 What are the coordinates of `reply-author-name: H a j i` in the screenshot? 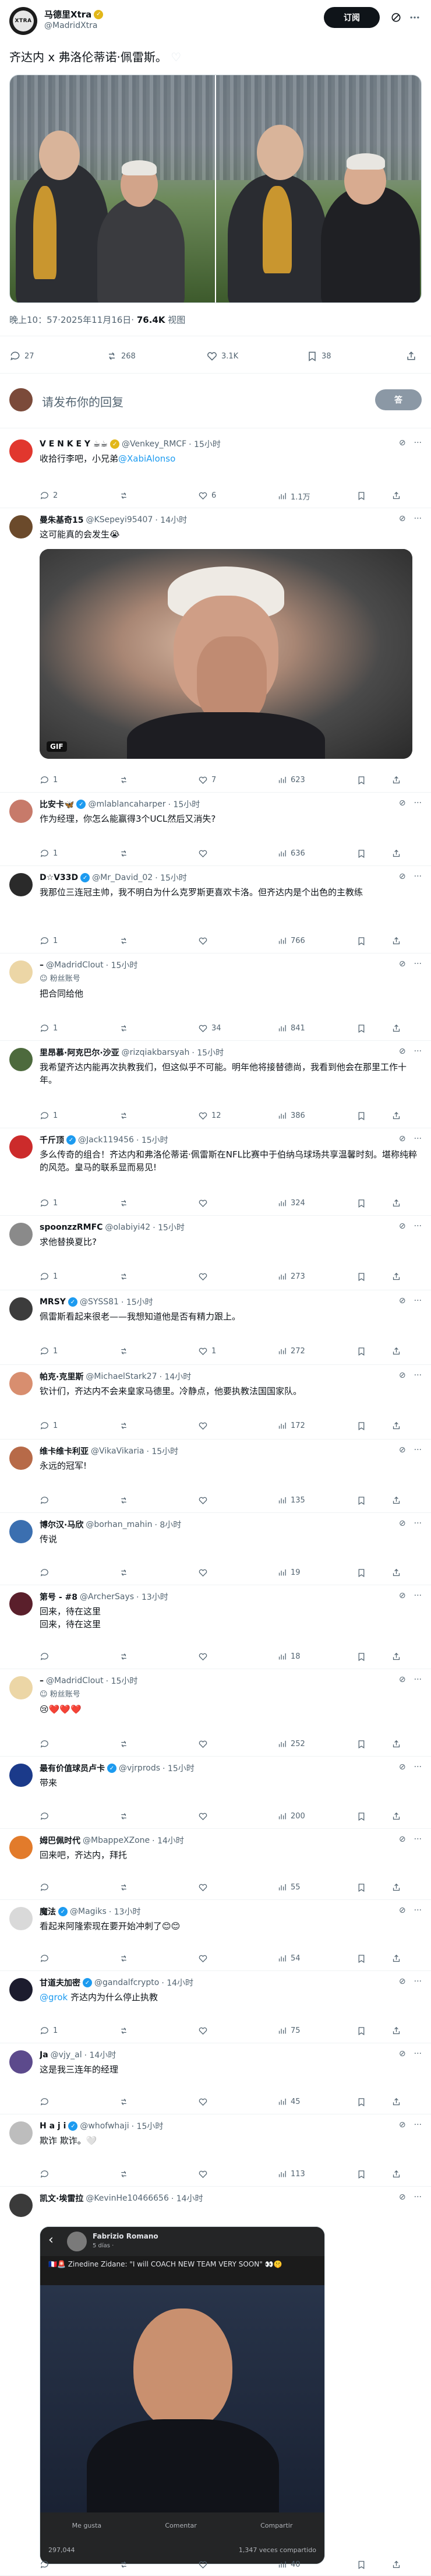 It's located at (53, 2126).